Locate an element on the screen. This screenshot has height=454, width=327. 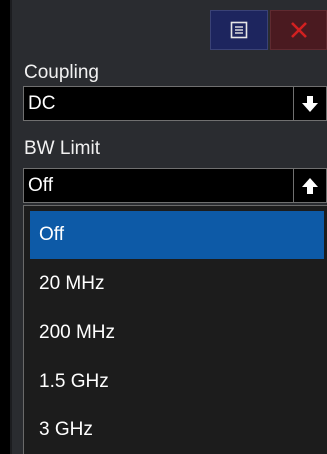
bw-option-off: Off is located at coordinates (177, 235).